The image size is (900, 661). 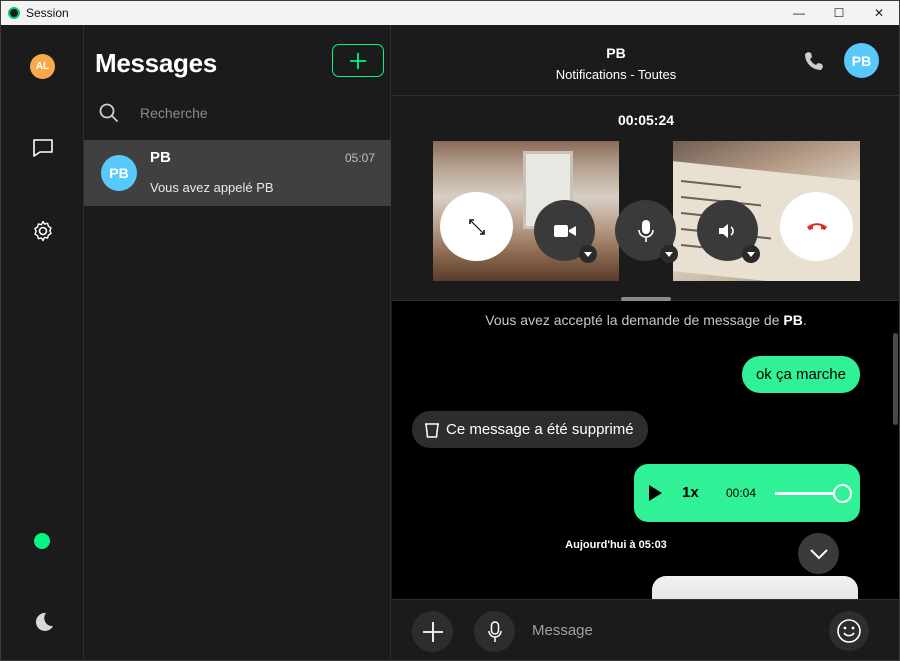 I want to click on conversation-item: PB PB 05:07 Vous avez appelé PB, so click(x=237, y=173).